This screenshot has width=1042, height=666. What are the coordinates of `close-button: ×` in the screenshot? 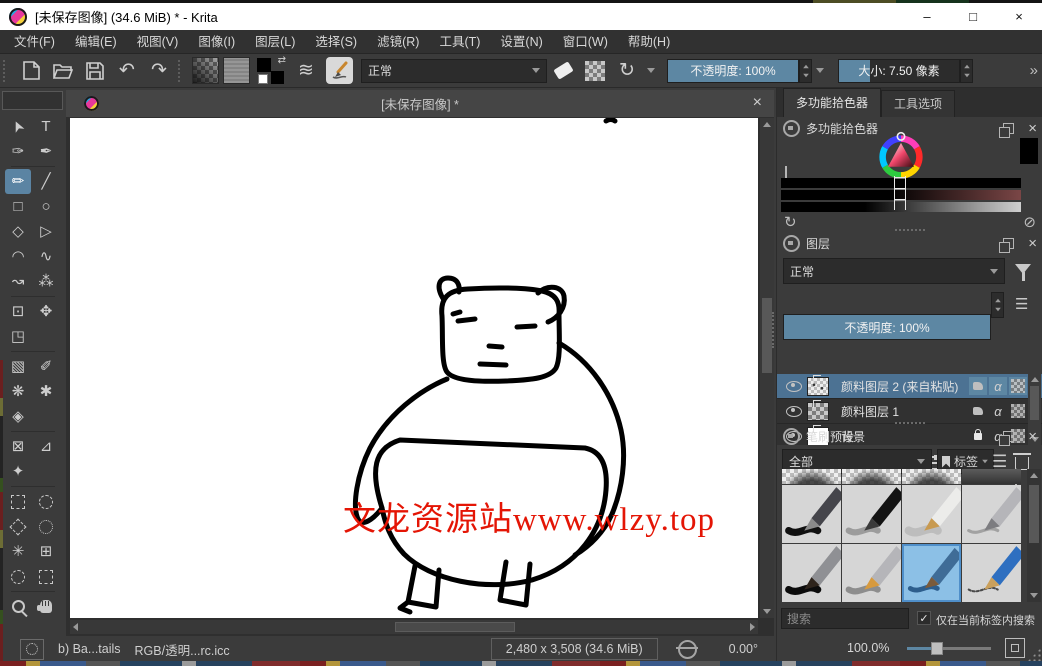 It's located at (1019, 16).